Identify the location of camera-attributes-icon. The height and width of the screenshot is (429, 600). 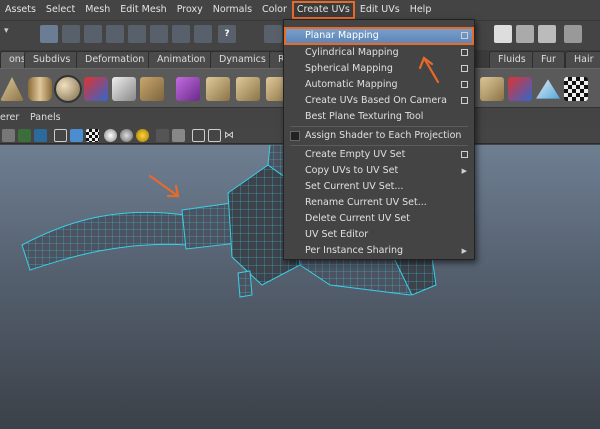
(8, 135).